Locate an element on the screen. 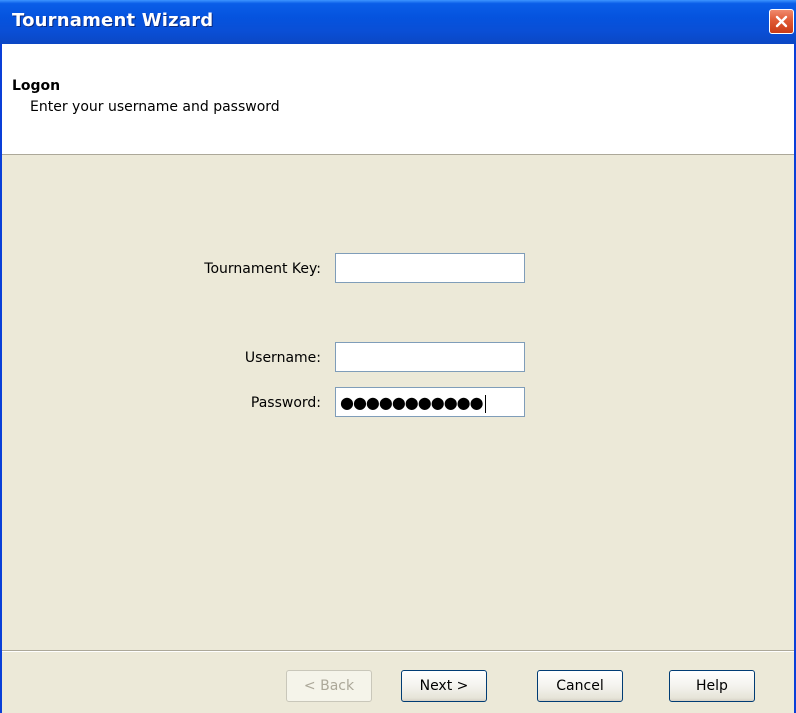  cancel-button: Cancel is located at coordinates (580, 686).